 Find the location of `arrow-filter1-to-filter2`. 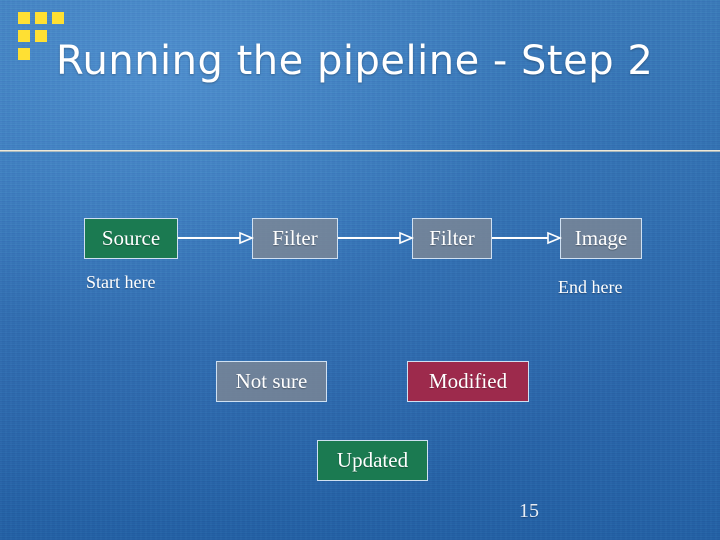

arrow-filter1-to-filter2 is located at coordinates (376, 238).